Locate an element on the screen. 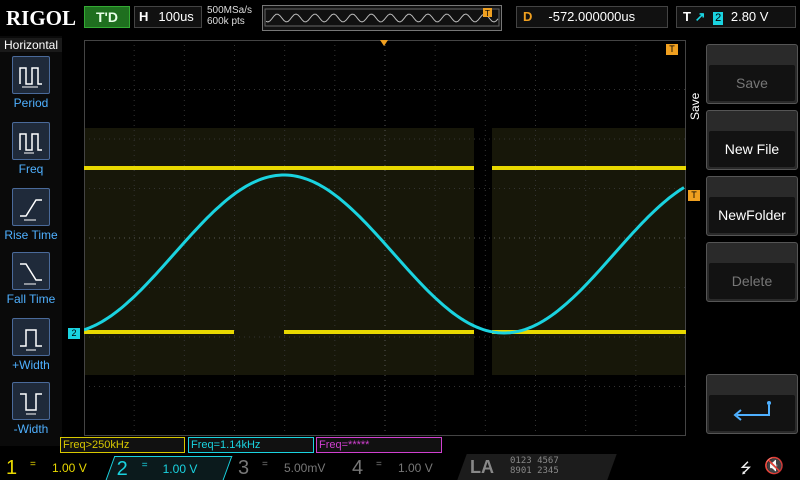 The width and height of the screenshot is (800, 480). run-state-badge: T'D is located at coordinates (107, 17).